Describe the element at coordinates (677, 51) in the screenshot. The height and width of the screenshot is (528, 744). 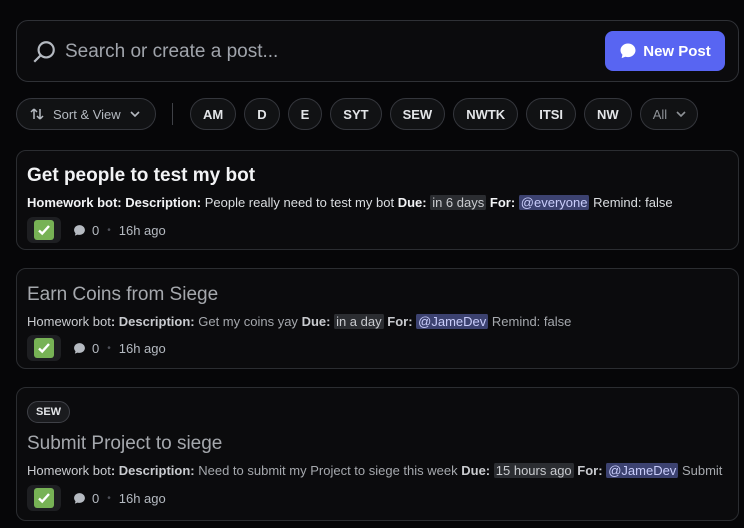
I see `new-post-label: New Post` at that location.